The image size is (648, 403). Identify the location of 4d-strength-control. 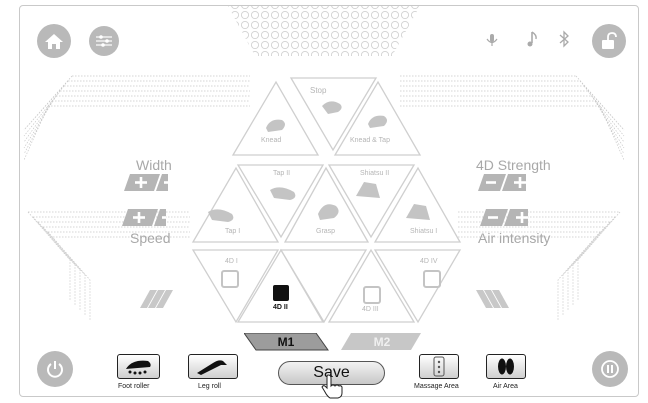
(500, 182).